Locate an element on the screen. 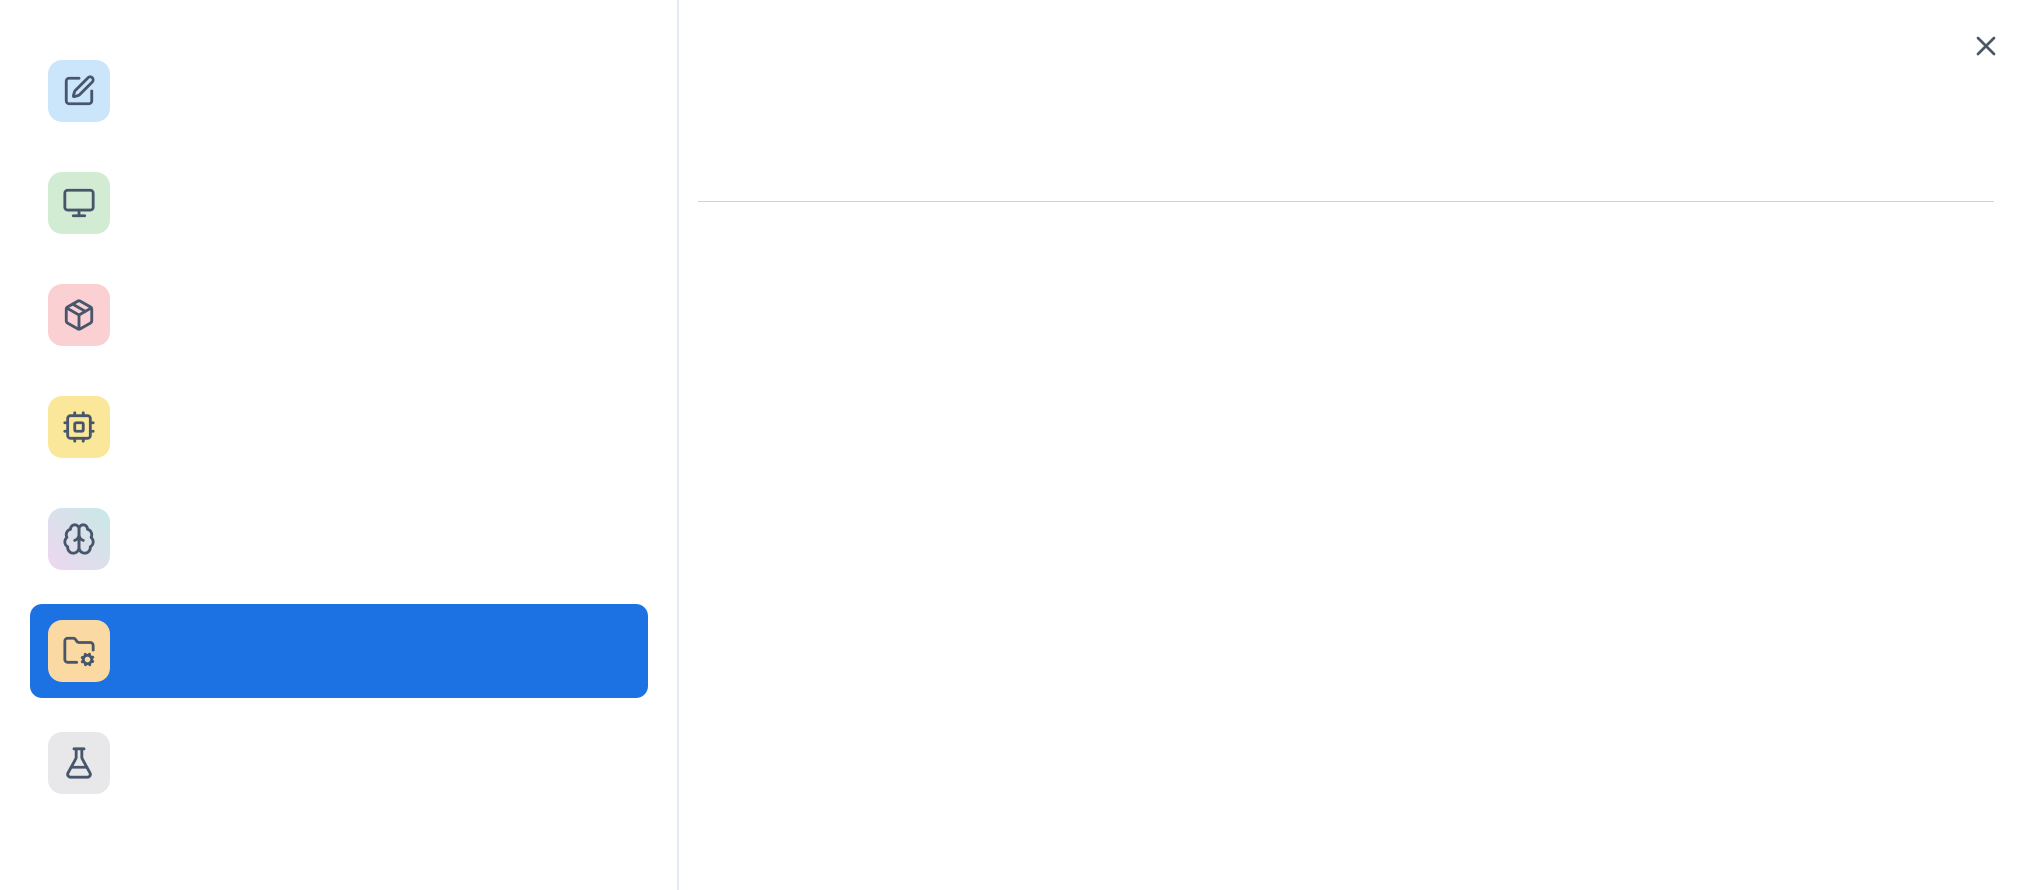 Image resolution: width=2042 pixels, height=890 pixels. sidebar-item-ai is located at coordinates (339, 539).